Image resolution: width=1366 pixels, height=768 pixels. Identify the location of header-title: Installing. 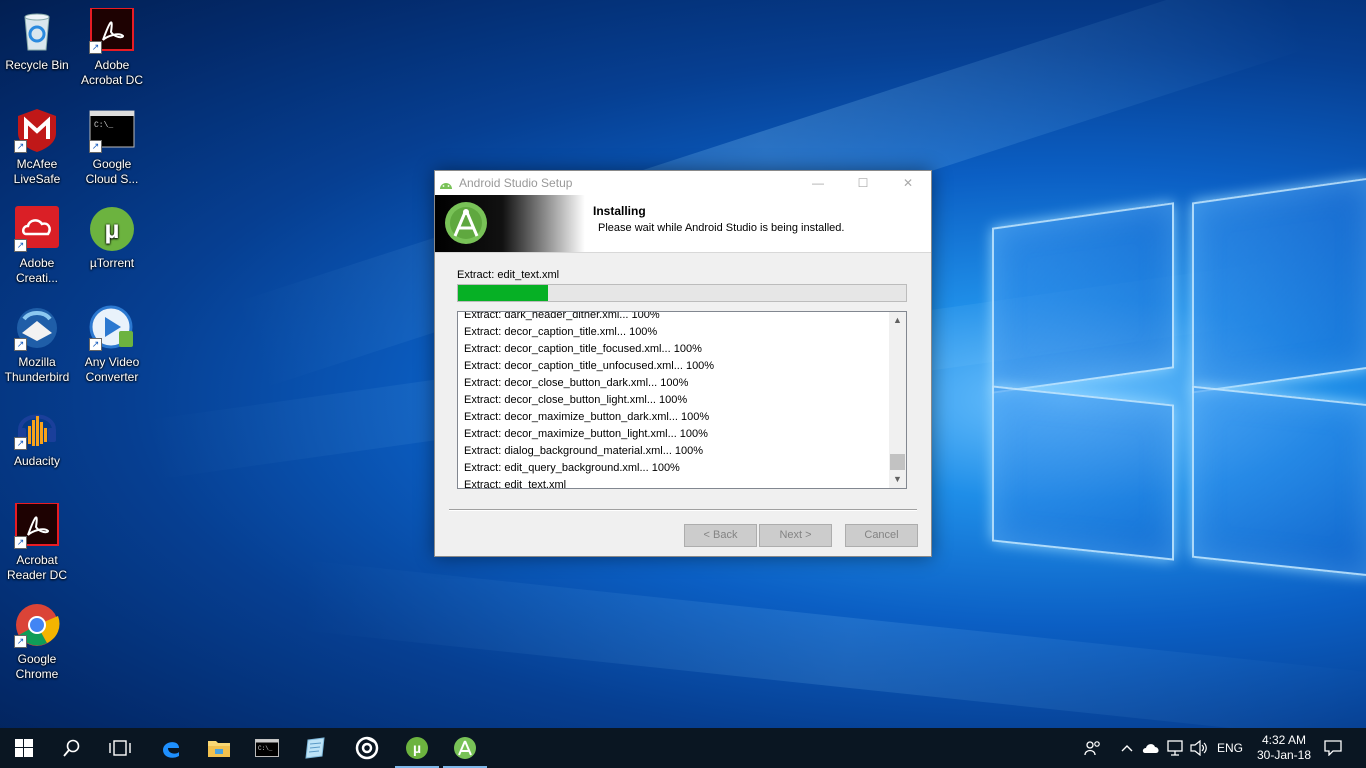
(619, 211).